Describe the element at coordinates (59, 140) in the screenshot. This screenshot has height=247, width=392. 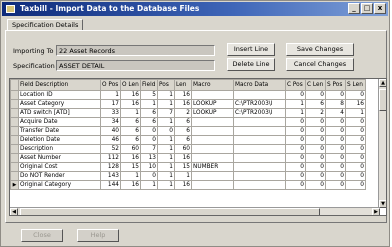
I see `table-cell: Deletion Date` at that location.